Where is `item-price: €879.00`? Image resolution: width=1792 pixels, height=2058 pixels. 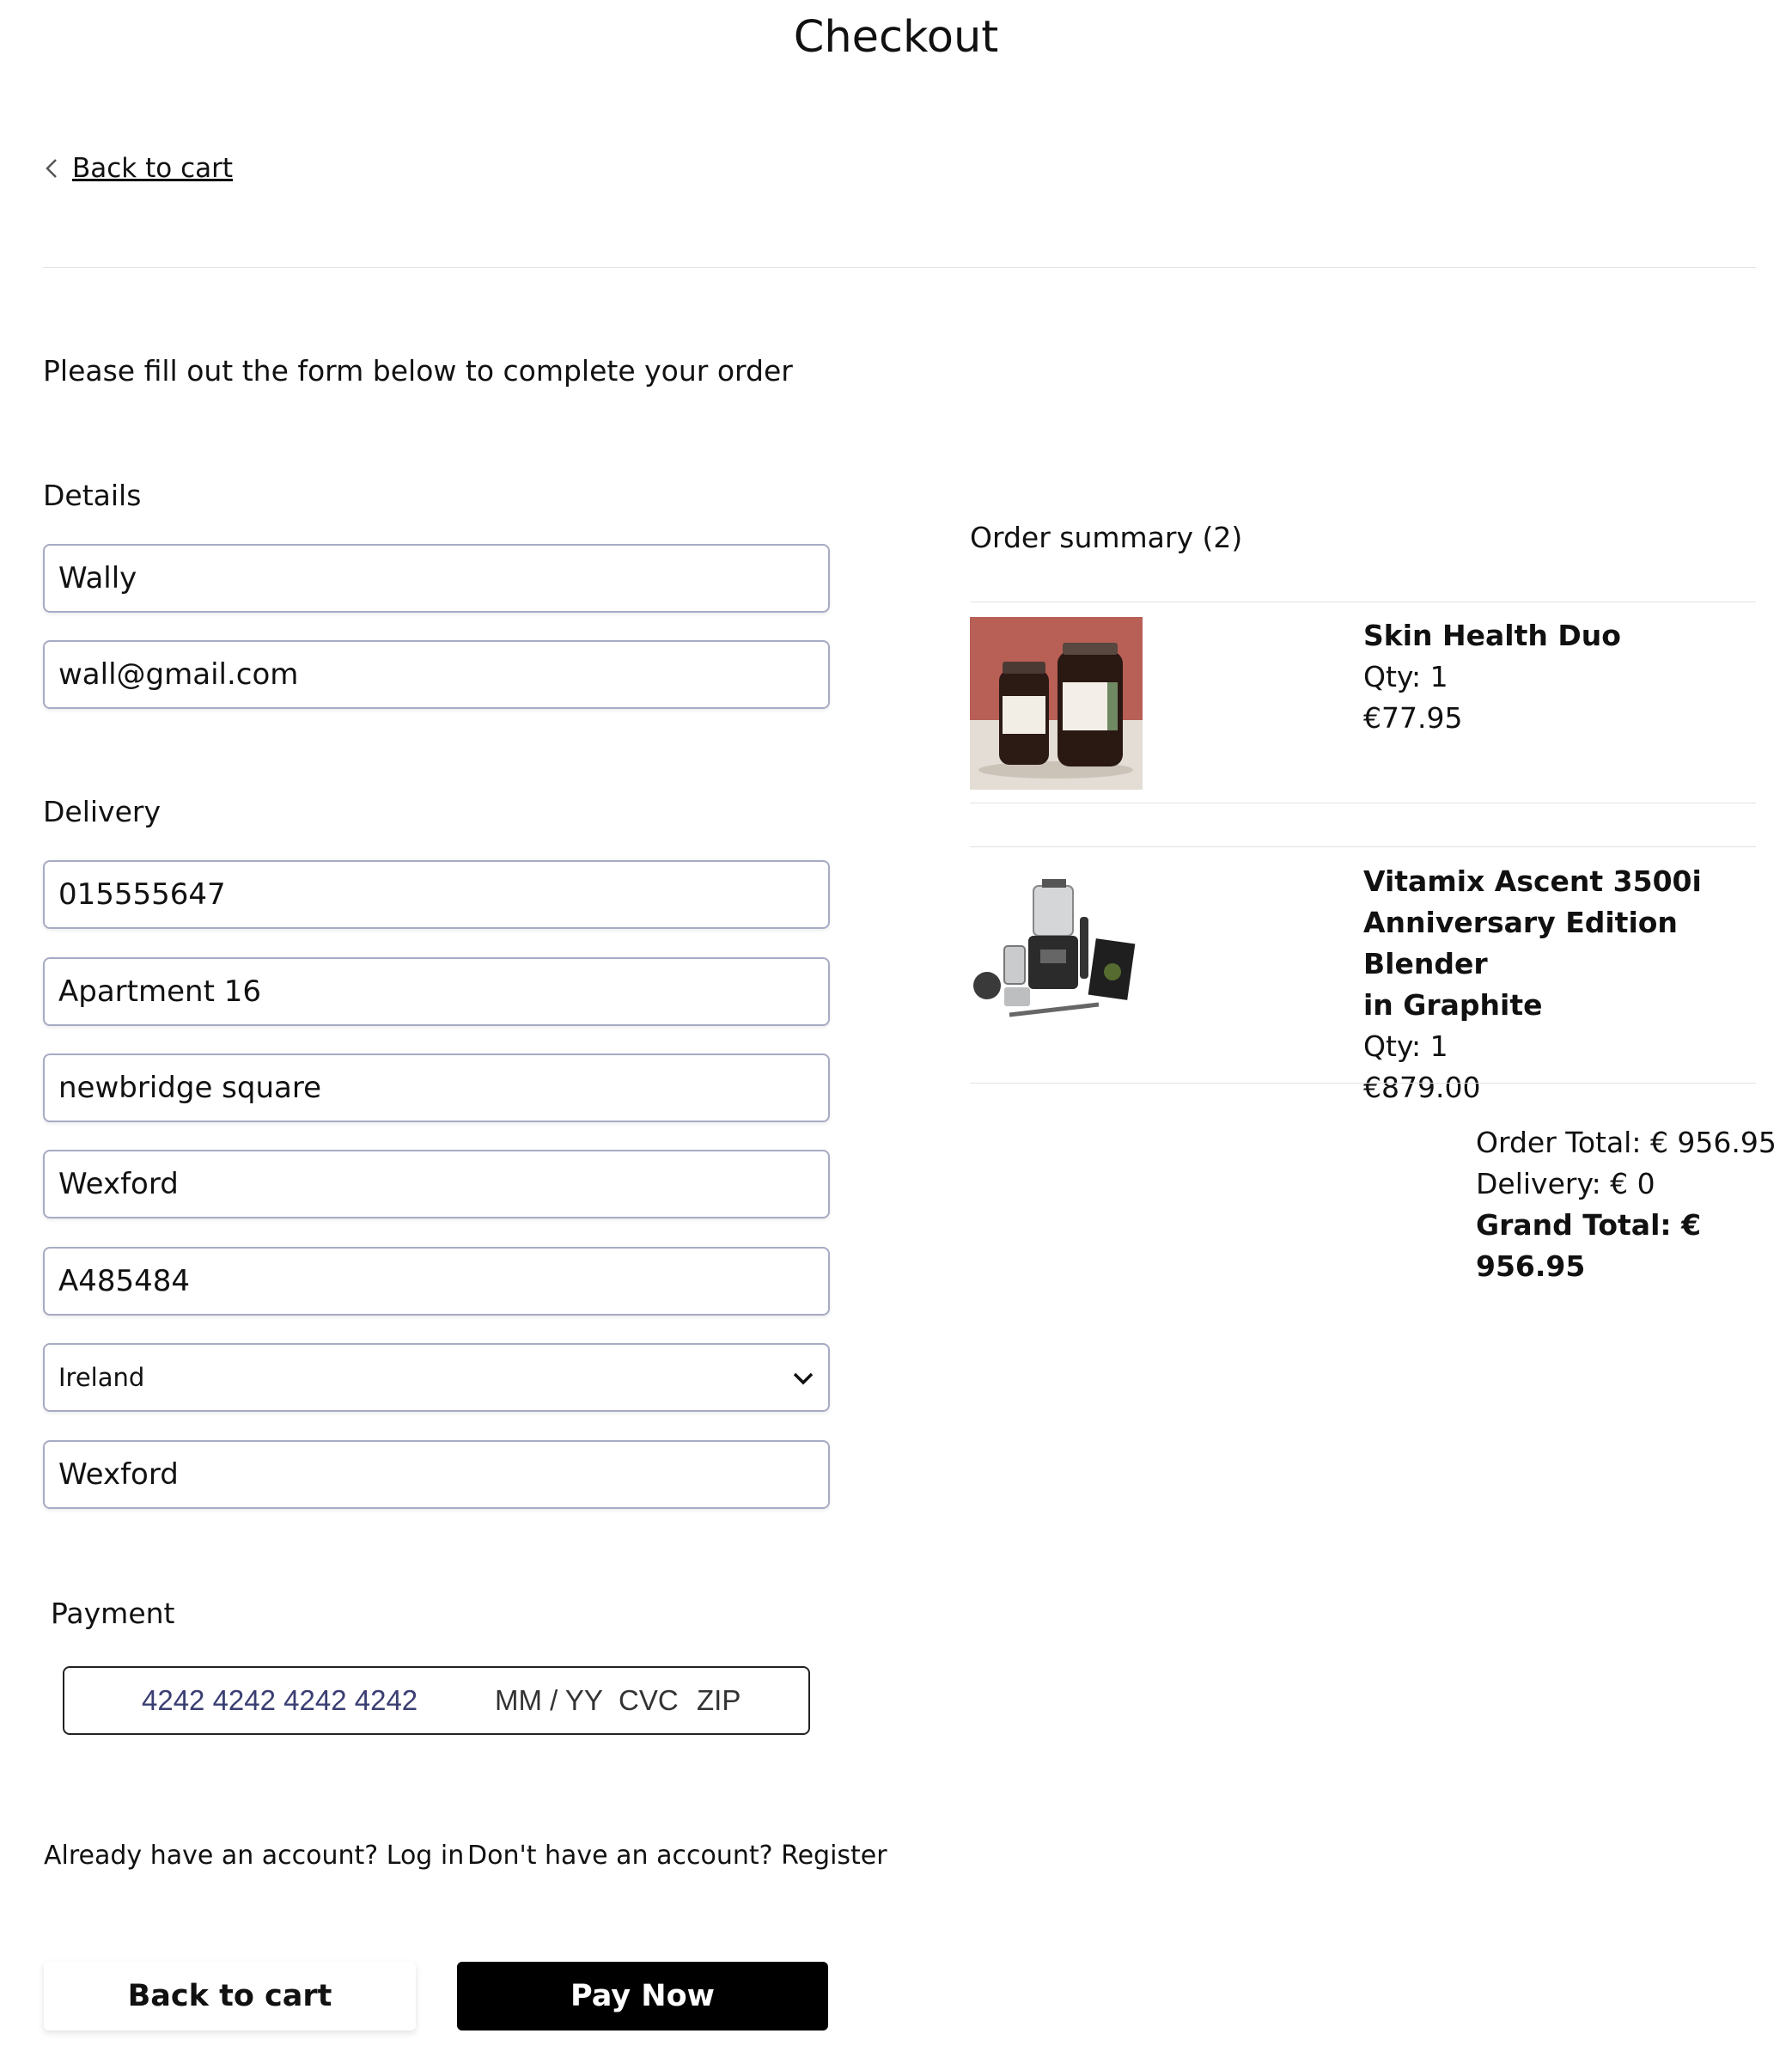
item-price: €879.00 is located at coordinates (1422, 1087).